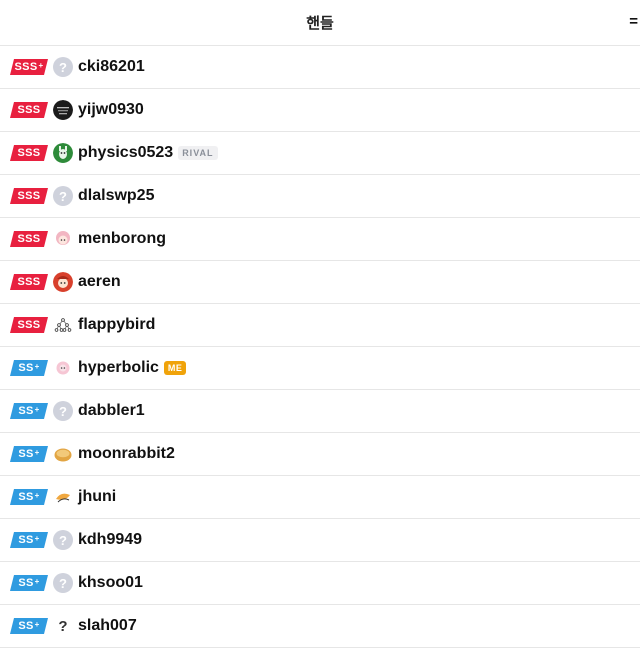  I want to click on user-handle-link: jhuni, so click(97, 497).